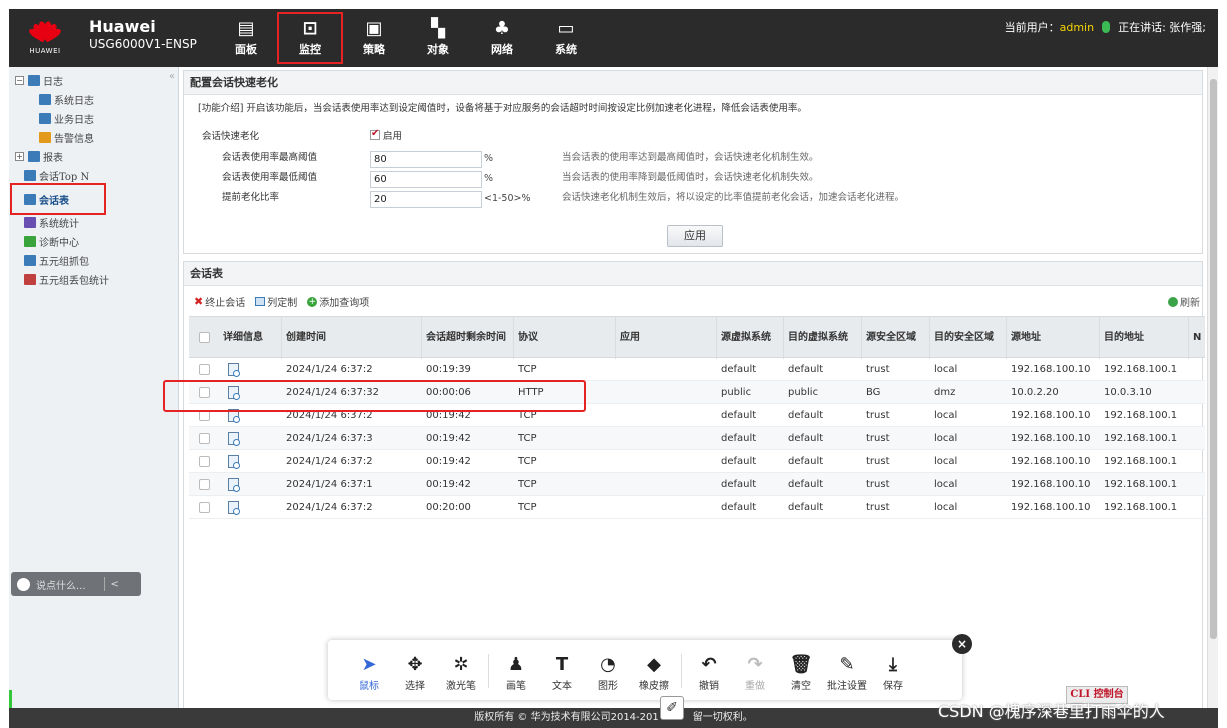 This screenshot has height=728, width=1227. Describe the element at coordinates (96, 156) in the screenshot. I see `sidebar-item-4: + 报表` at that location.